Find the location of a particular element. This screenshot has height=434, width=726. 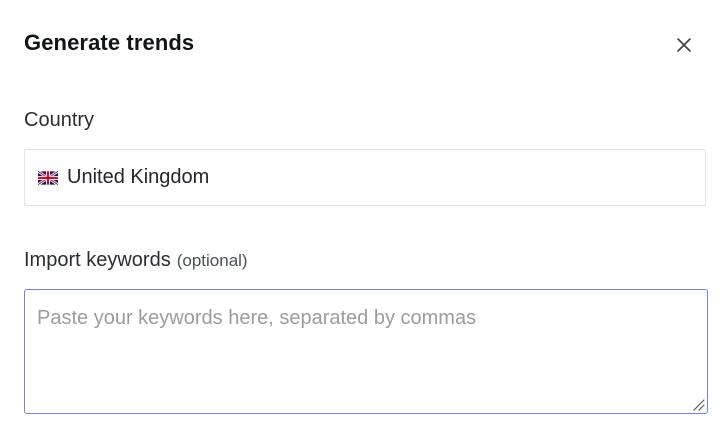

keywords-label-text: Import keywords is located at coordinates (97, 260).